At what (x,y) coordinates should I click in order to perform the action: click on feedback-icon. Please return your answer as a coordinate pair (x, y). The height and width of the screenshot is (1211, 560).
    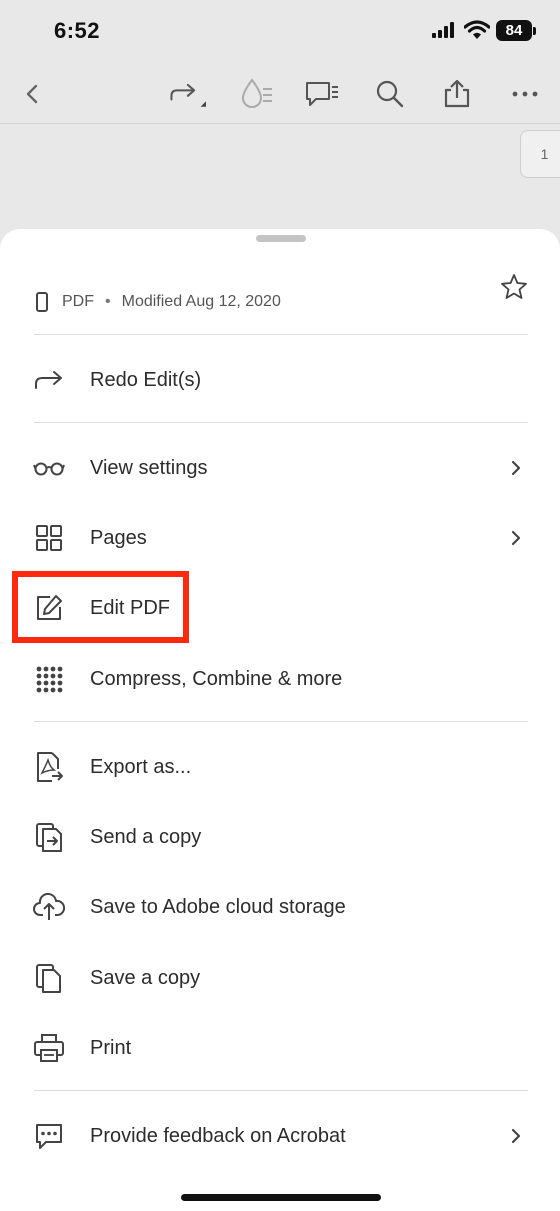
    Looking at the image, I should click on (49, 1136).